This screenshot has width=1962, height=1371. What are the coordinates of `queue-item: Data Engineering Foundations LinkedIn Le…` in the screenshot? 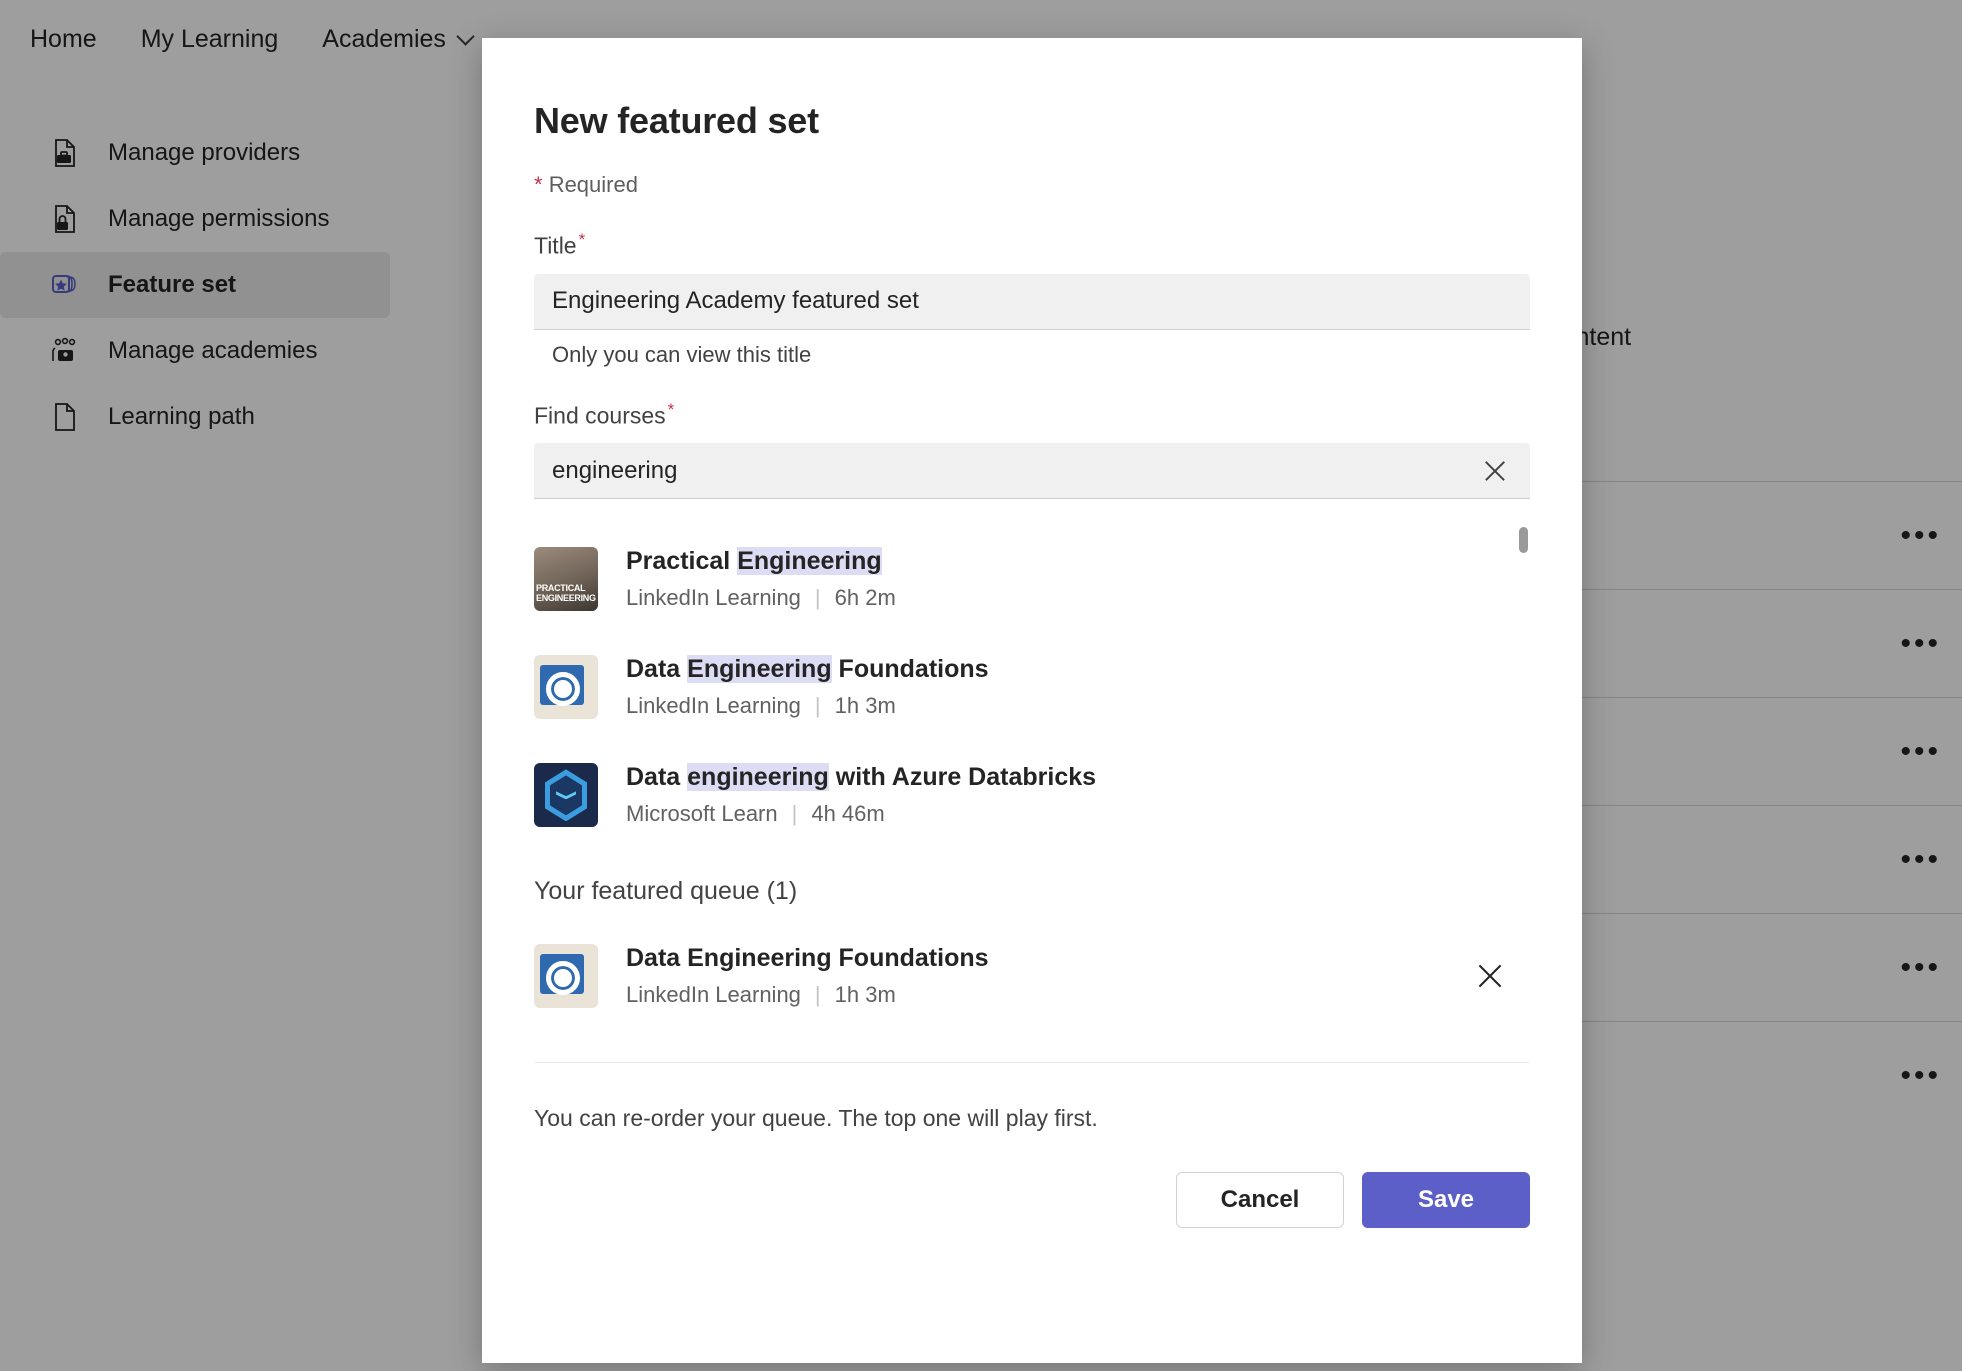 It's located at (1032, 976).